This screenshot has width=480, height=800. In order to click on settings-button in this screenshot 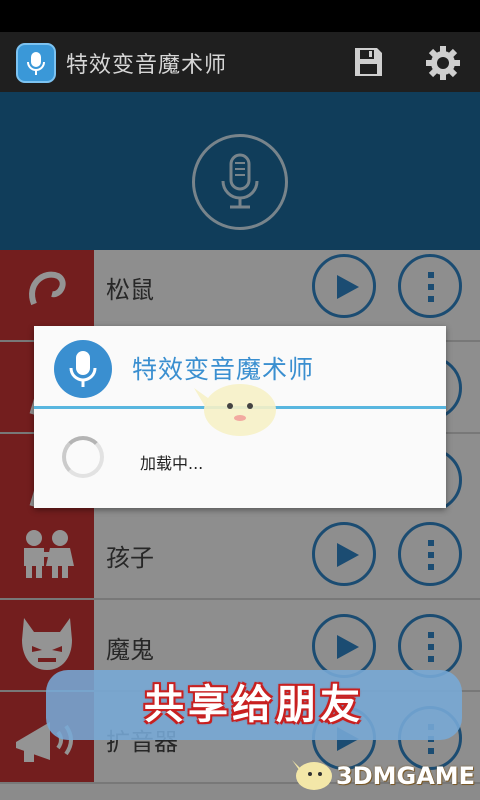, I will do `click(443, 63)`.